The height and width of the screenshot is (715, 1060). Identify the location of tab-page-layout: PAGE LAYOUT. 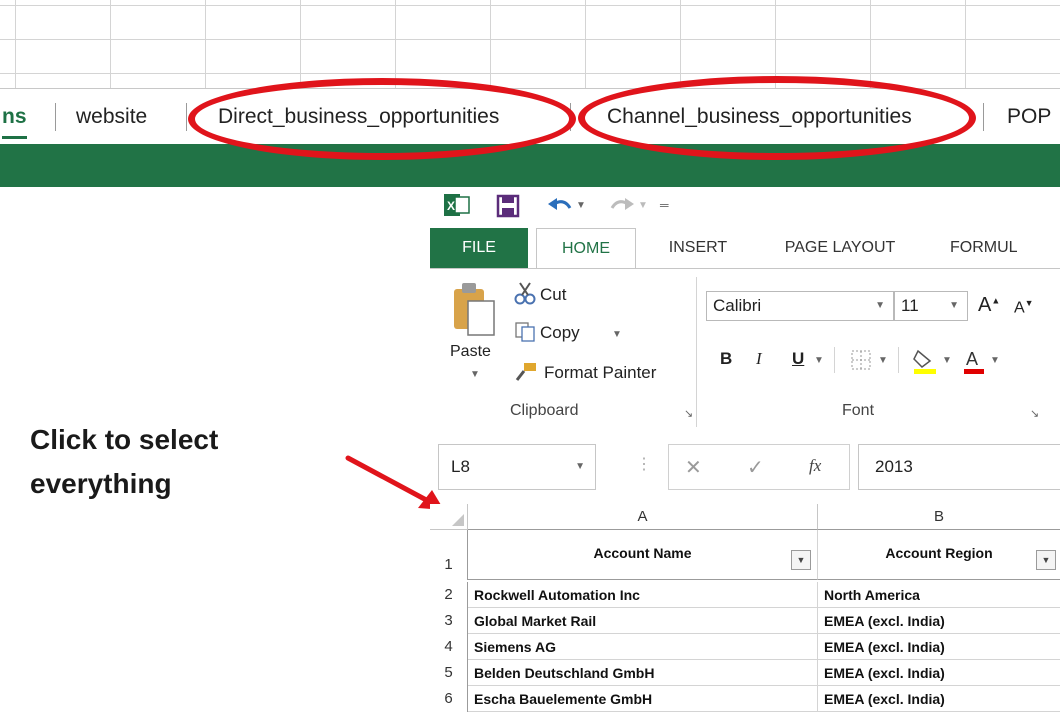
(840, 248).